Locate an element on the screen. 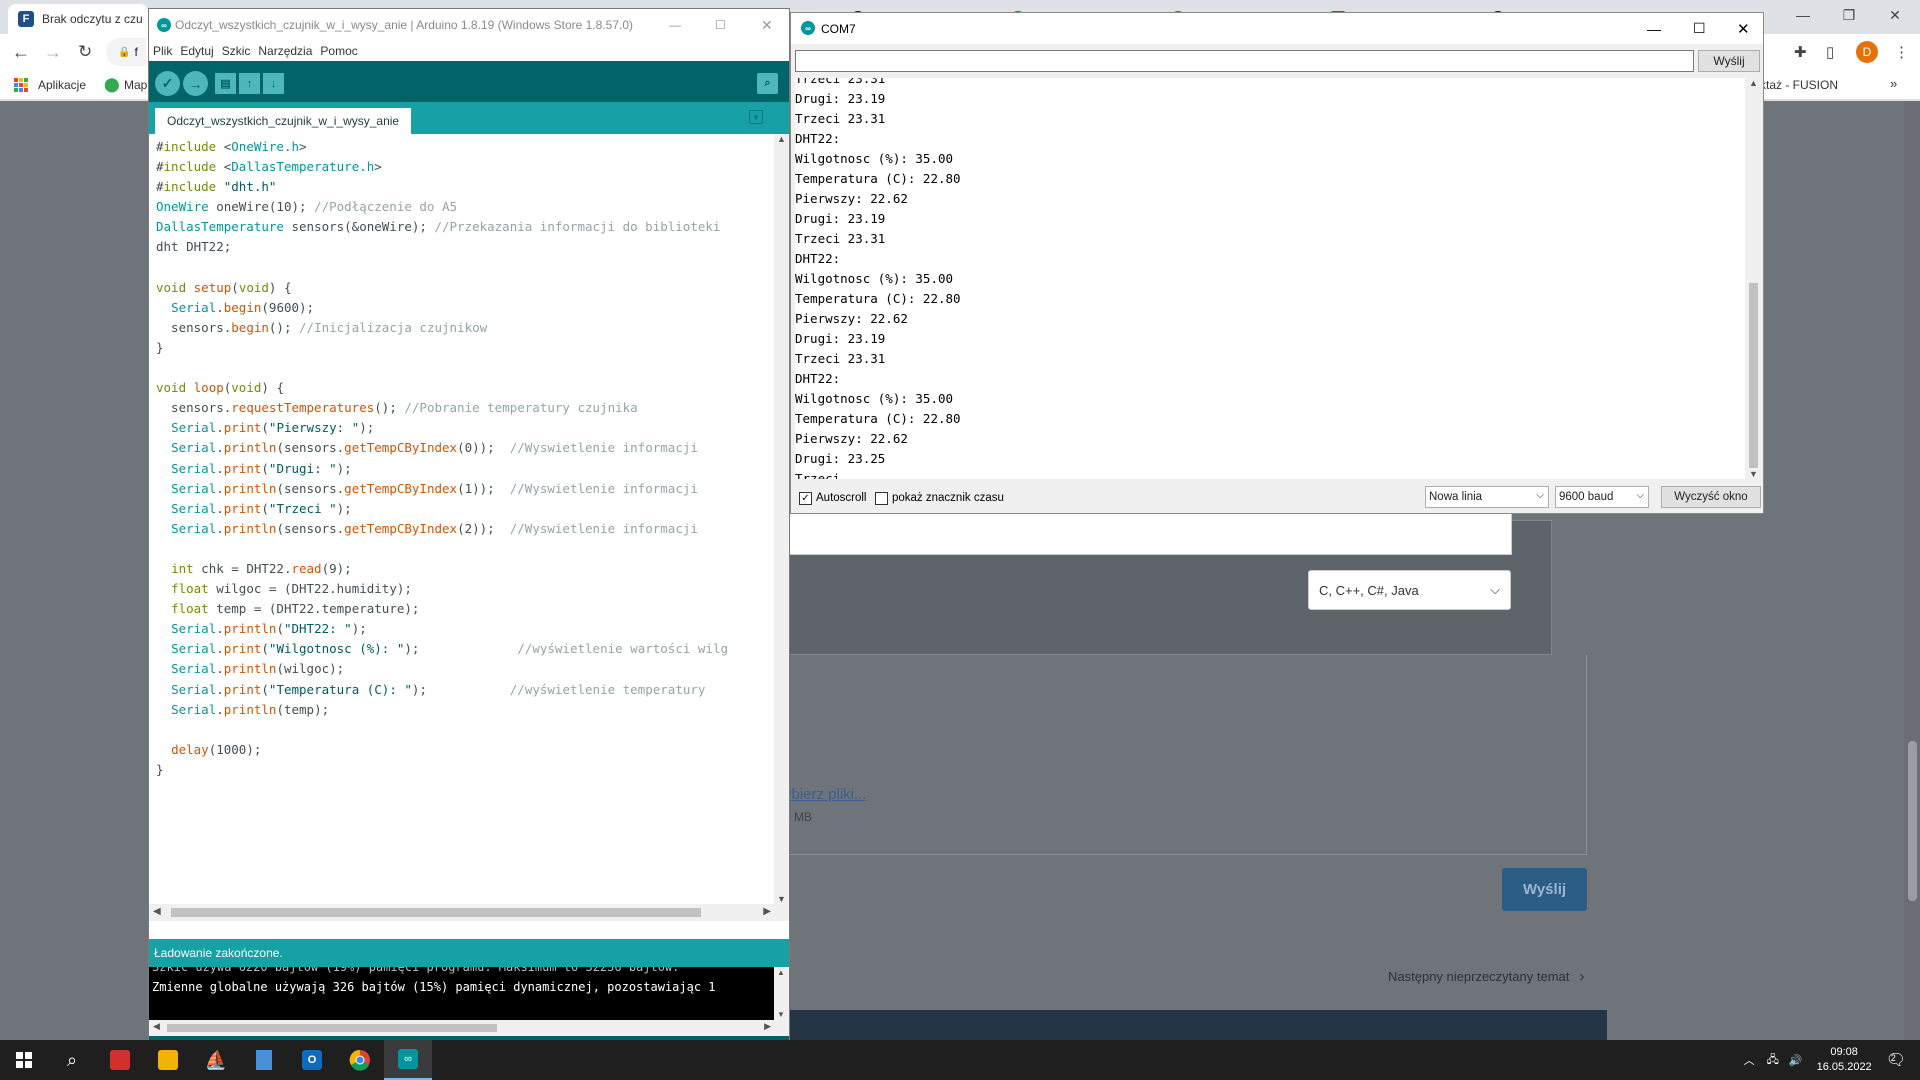  browser-tab-active: F Brak odczytu z czu is located at coordinates (78, 19).